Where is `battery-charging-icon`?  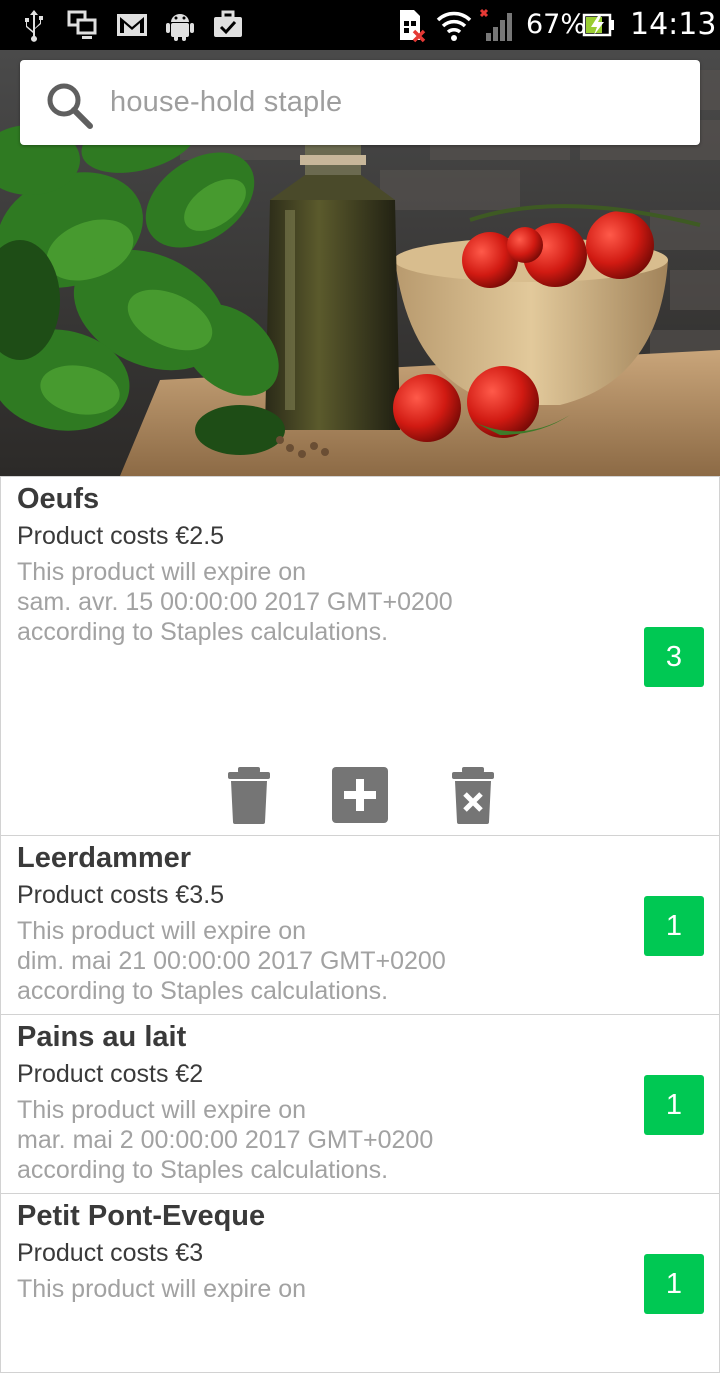 battery-charging-icon is located at coordinates (598, 25).